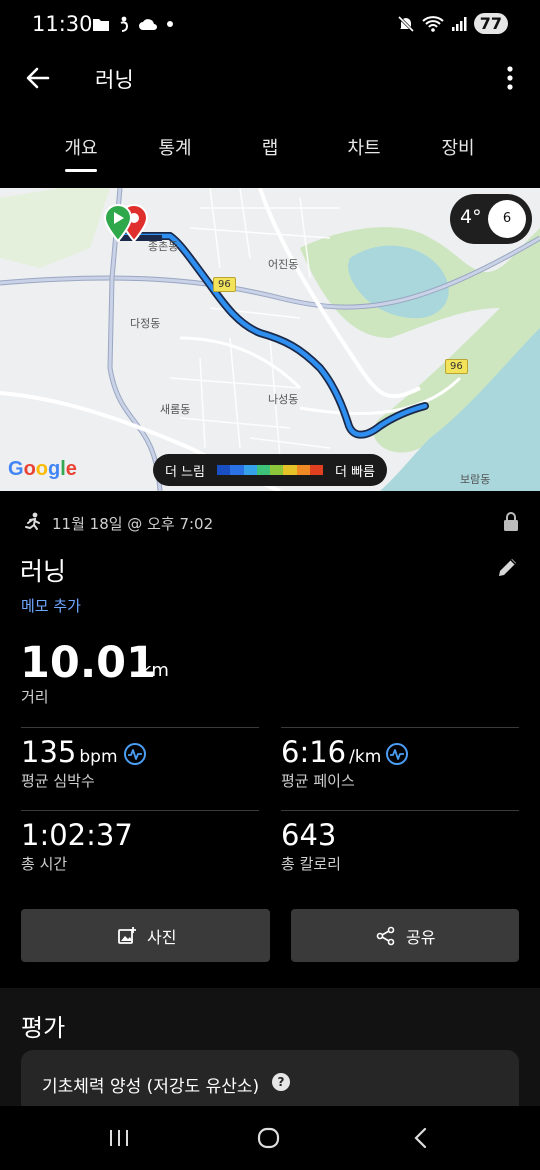  Describe the element at coordinates (135, 754) in the screenshot. I see `heart-rate-zone-icon` at that location.